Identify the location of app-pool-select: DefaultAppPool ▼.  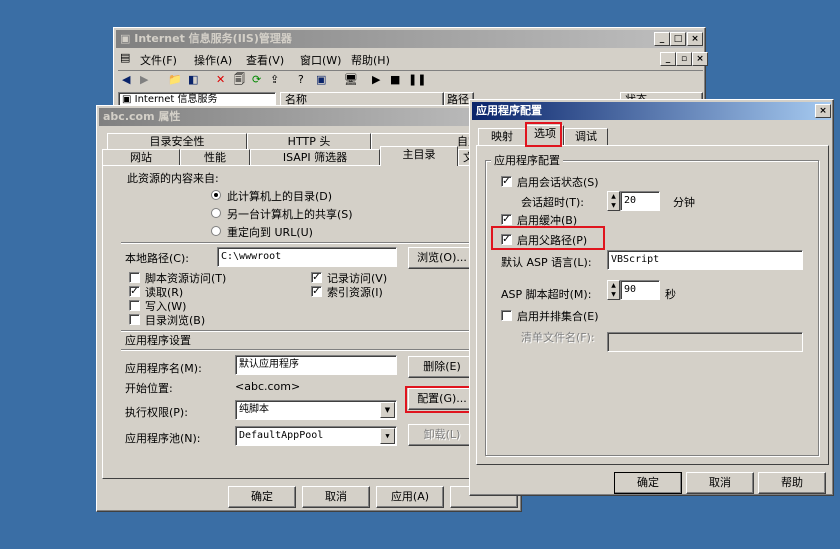
(316, 436).